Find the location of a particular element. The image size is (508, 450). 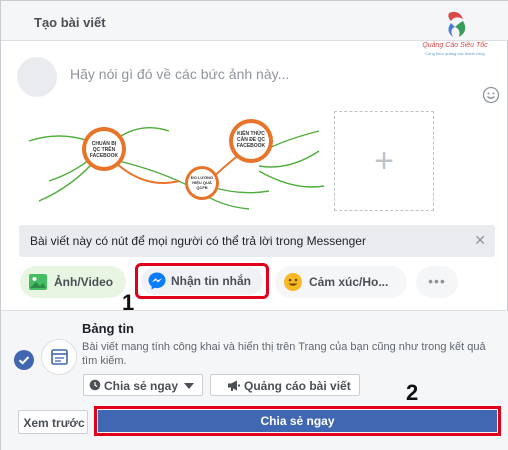

get-messages-label: Nhận tin nhắn is located at coordinates (211, 281).